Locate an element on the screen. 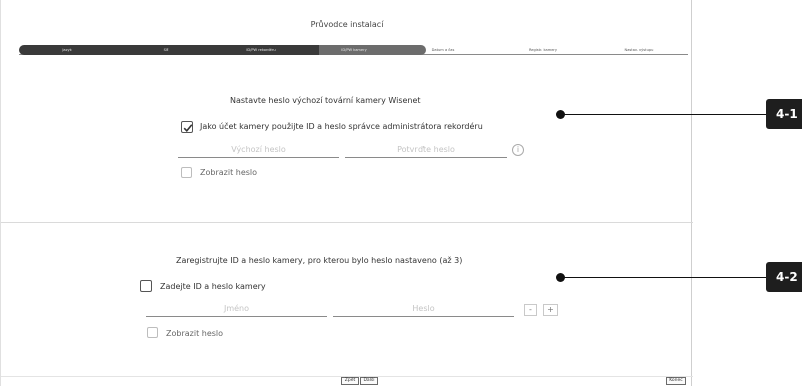 The width and height of the screenshot is (802, 386). back-button: Zpět is located at coordinates (350, 381).